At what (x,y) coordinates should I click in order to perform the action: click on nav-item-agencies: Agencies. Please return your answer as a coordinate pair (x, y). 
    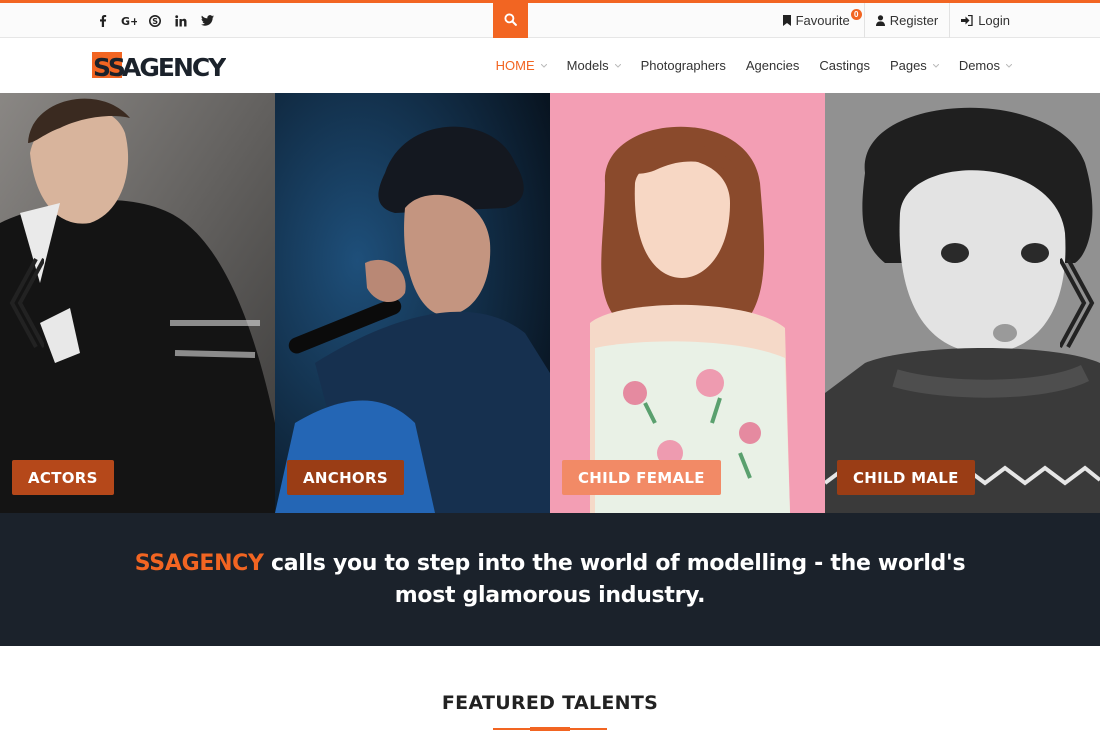
    Looking at the image, I should click on (772, 65).